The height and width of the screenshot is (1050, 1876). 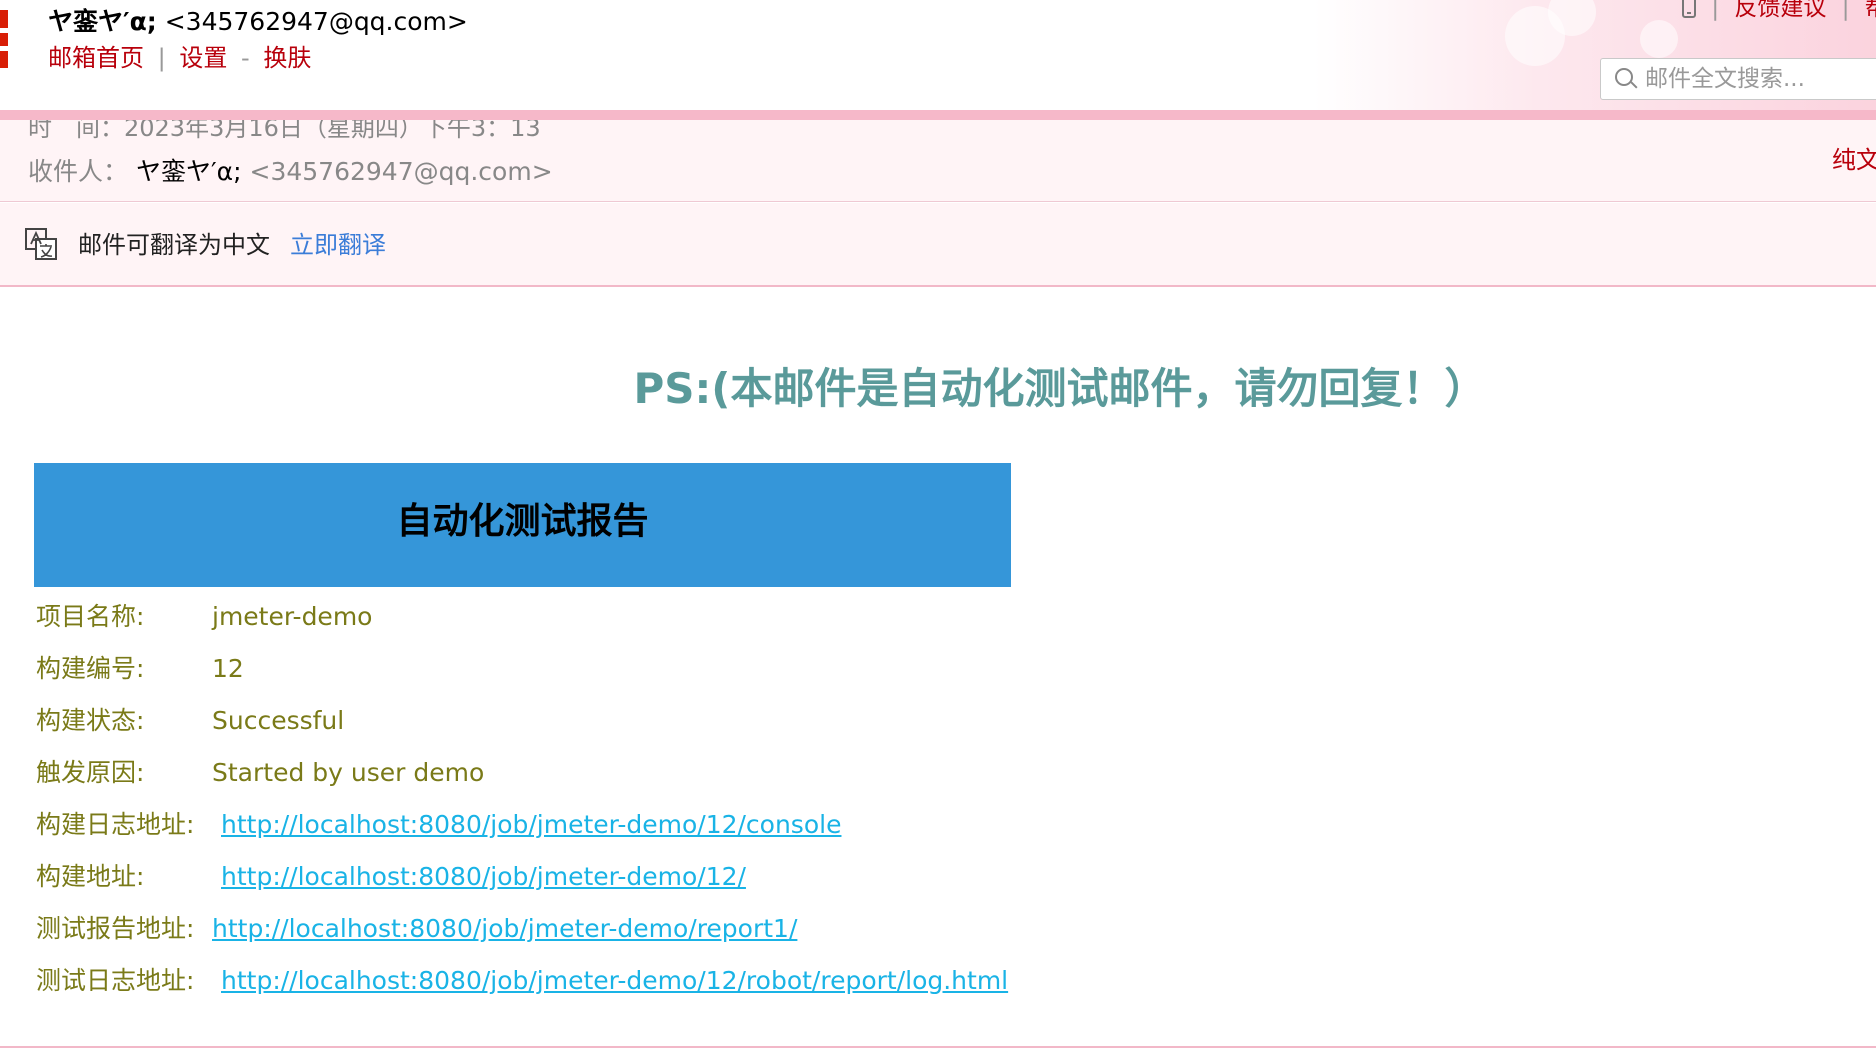 What do you see at coordinates (534, 779) in the screenshot?
I see `row-trigger-cause: 触发原因: Started by user demo` at bounding box center [534, 779].